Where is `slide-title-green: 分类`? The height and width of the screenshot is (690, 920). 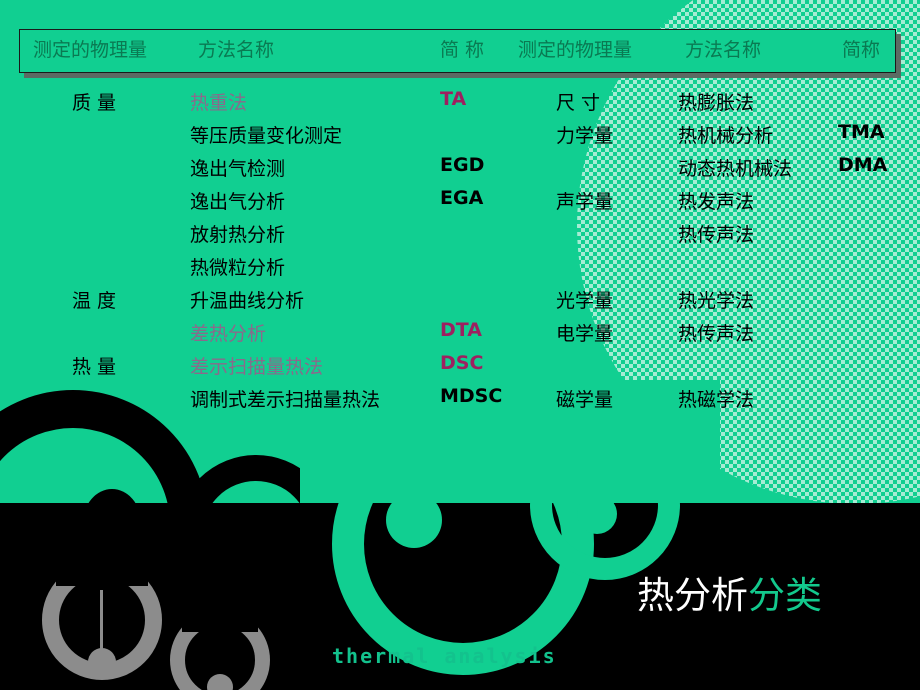 slide-title-green: 分类 is located at coordinates (785, 595).